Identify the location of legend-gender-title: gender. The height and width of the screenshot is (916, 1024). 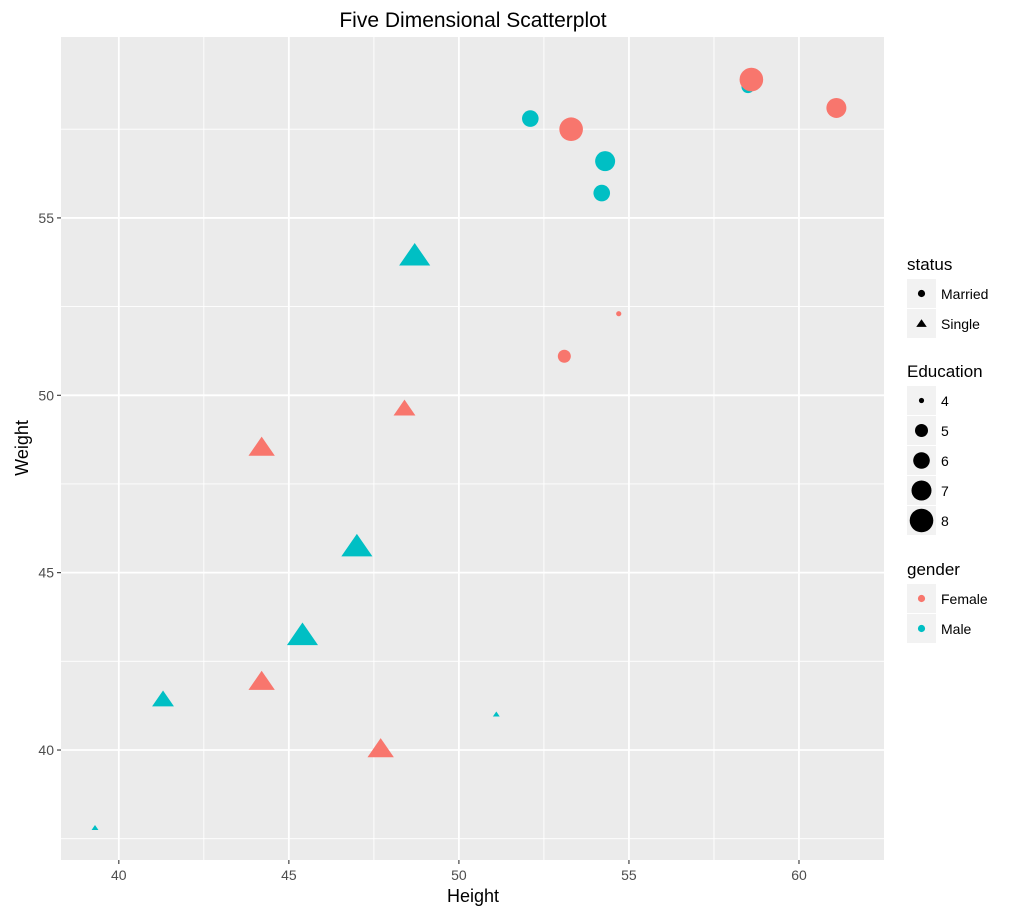
(933, 569).